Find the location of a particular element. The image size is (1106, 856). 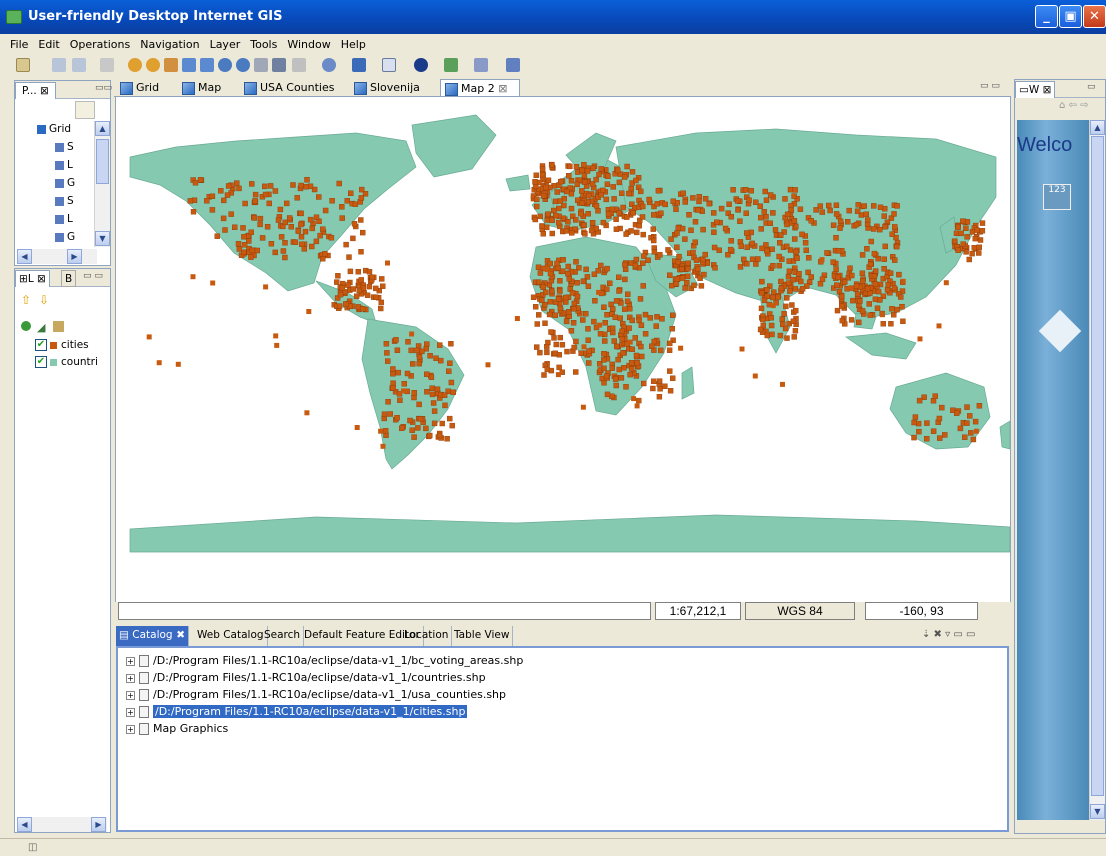

zoom-in-icon is located at coordinates (225, 65).